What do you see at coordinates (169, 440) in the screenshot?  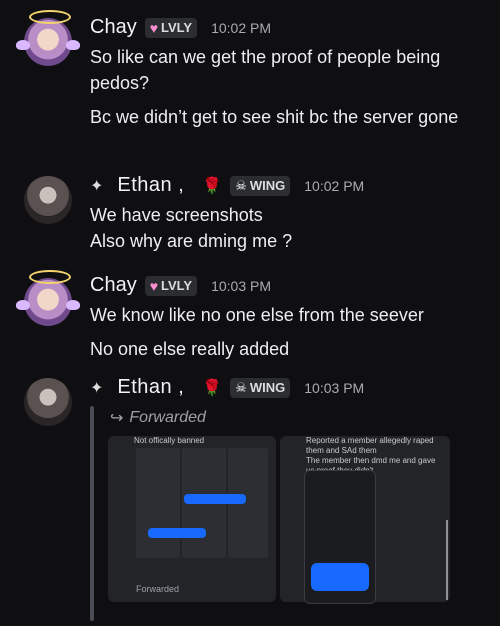 I see `attachment-caption: Not offically banned` at bounding box center [169, 440].